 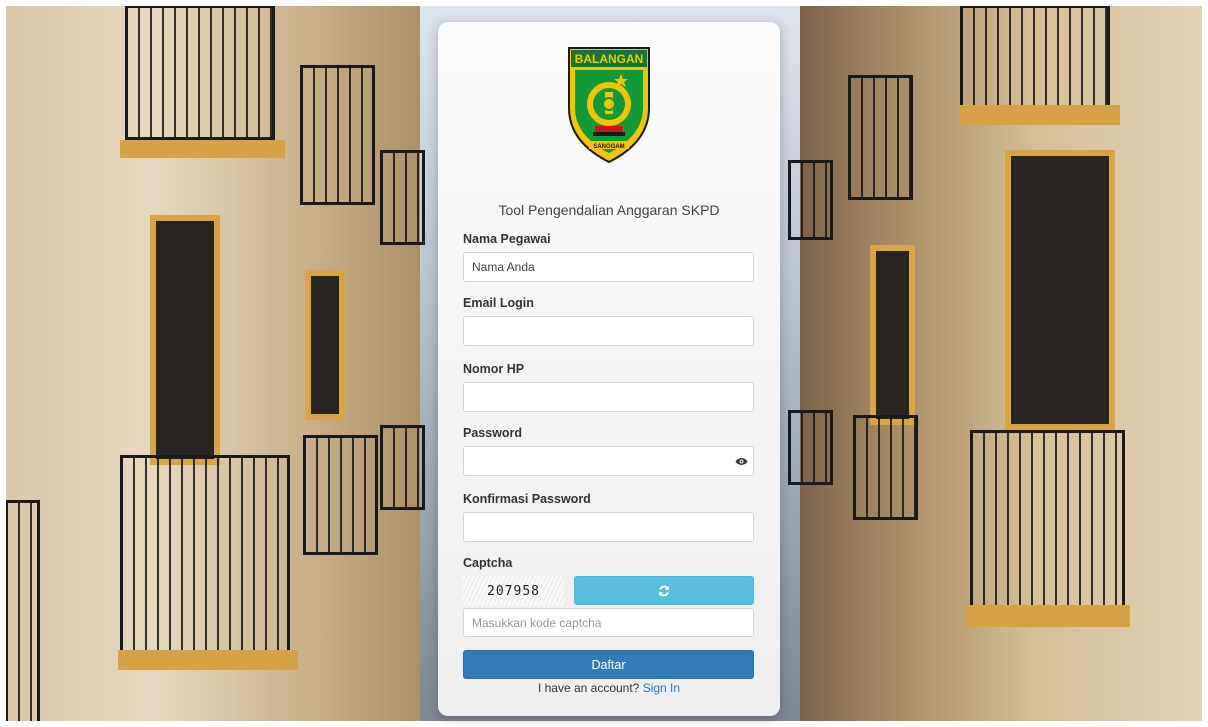 I want to click on refresh-captcha-button, so click(x=664, y=590).